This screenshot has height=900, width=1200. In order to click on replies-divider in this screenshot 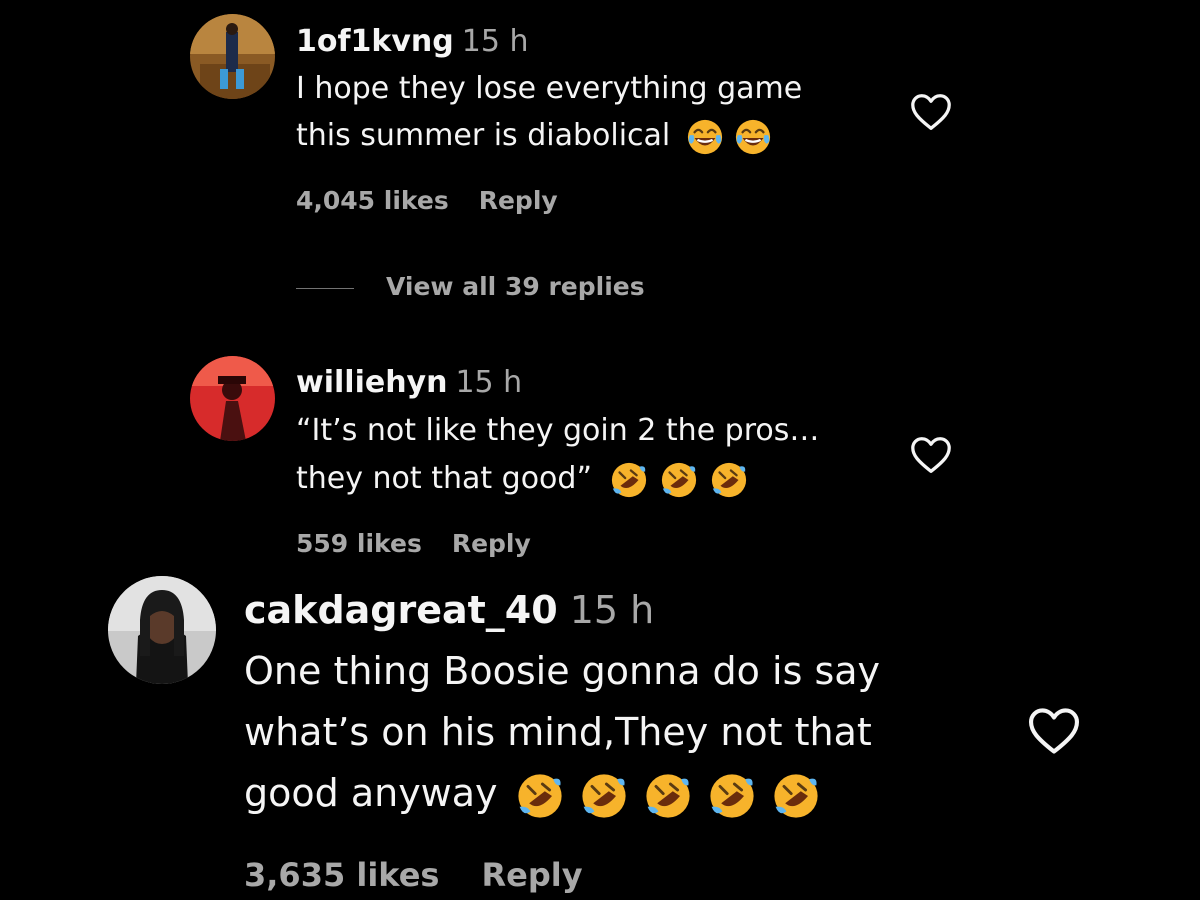, I will do `click(325, 288)`.